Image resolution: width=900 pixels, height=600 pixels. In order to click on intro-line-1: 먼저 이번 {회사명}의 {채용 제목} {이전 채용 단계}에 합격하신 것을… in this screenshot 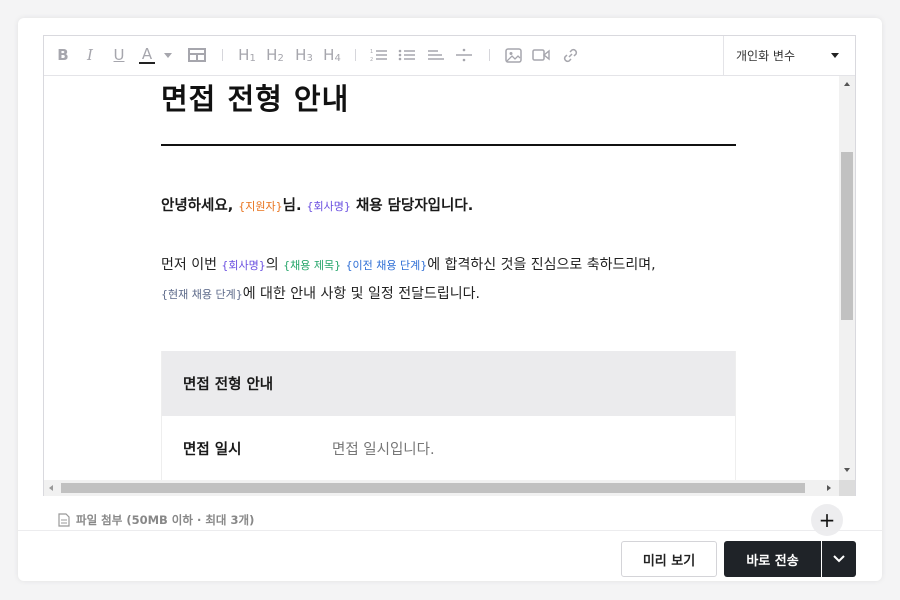, I will do `click(448, 265)`.